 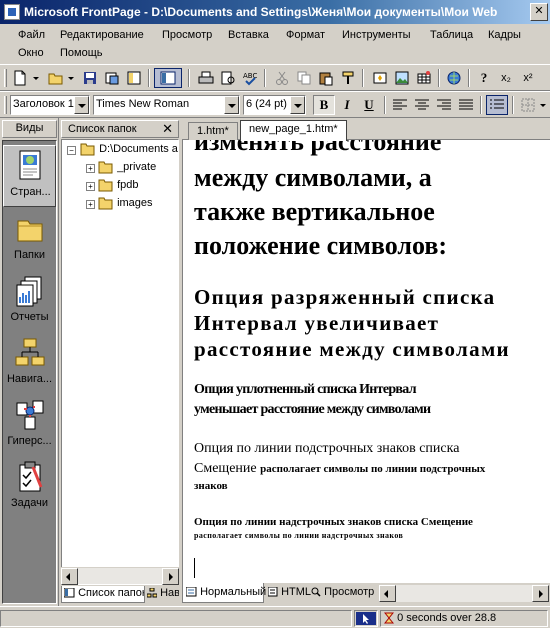 What do you see at coordinates (504, 35) in the screenshot?
I see `menu-frames: Кадры` at bounding box center [504, 35].